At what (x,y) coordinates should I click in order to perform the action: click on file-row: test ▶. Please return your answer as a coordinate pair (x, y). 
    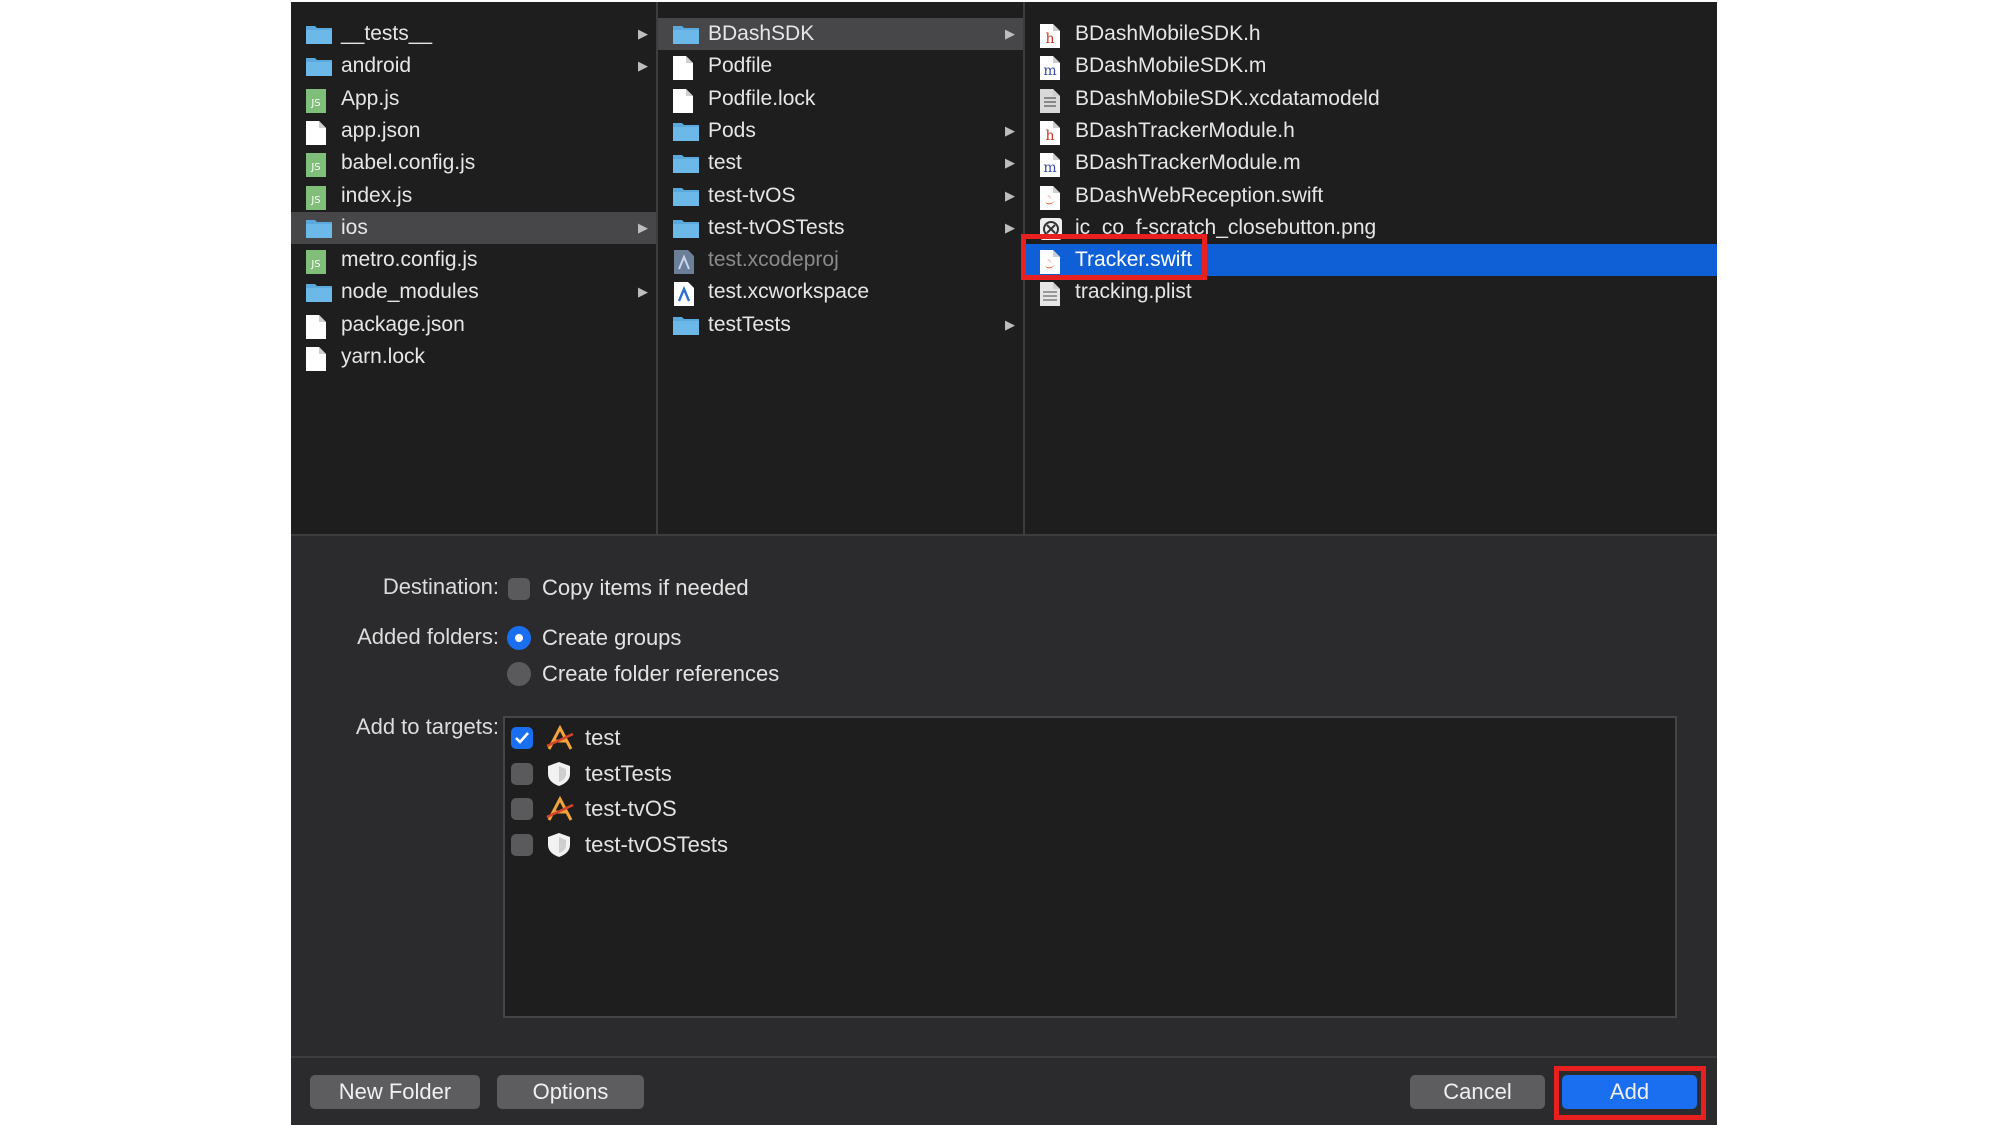
    Looking at the image, I should click on (840, 163).